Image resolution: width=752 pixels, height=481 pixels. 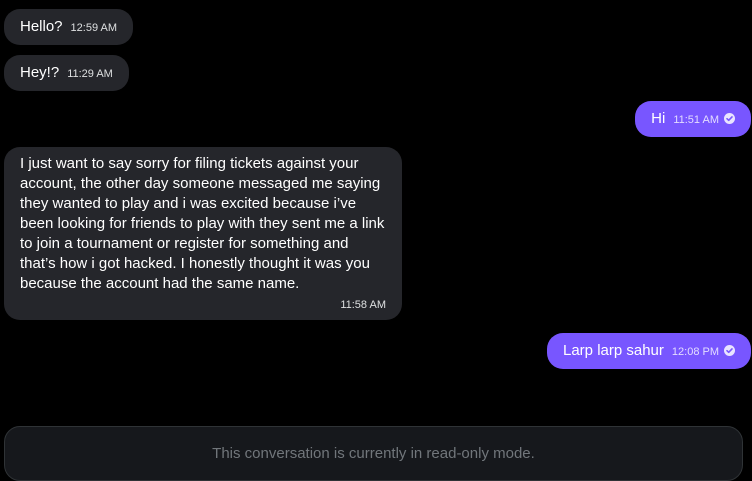 What do you see at coordinates (66, 73) in the screenshot?
I see `message-bubble-incoming: Hey!? 11:29 AM` at bounding box center [66, 73].